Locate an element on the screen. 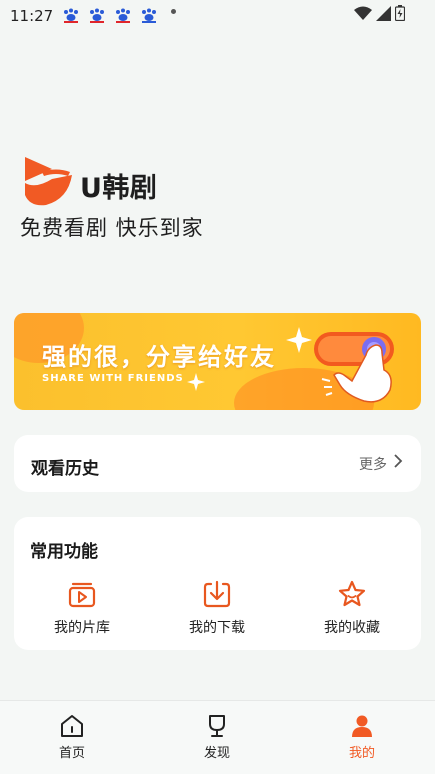  my-favorites-label: 我的收藏 is located at coordinates (352, 628).